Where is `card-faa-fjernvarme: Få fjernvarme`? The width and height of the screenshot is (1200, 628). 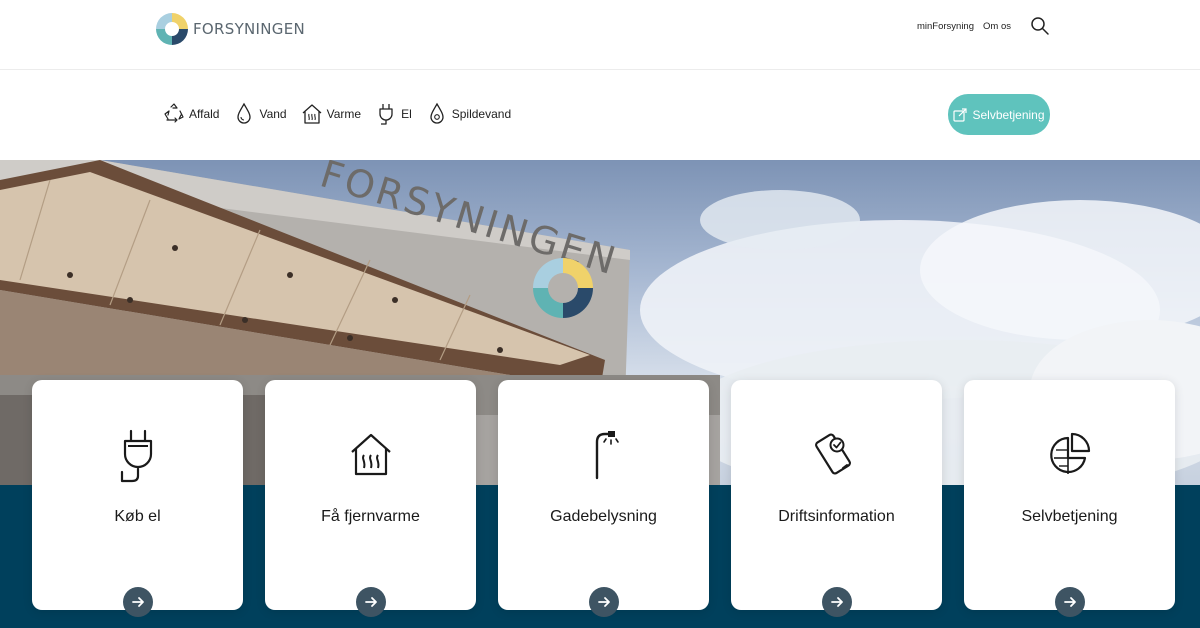
card-faa-fjernvarme: Få fjernvarme is located at coordinates (370, 498).